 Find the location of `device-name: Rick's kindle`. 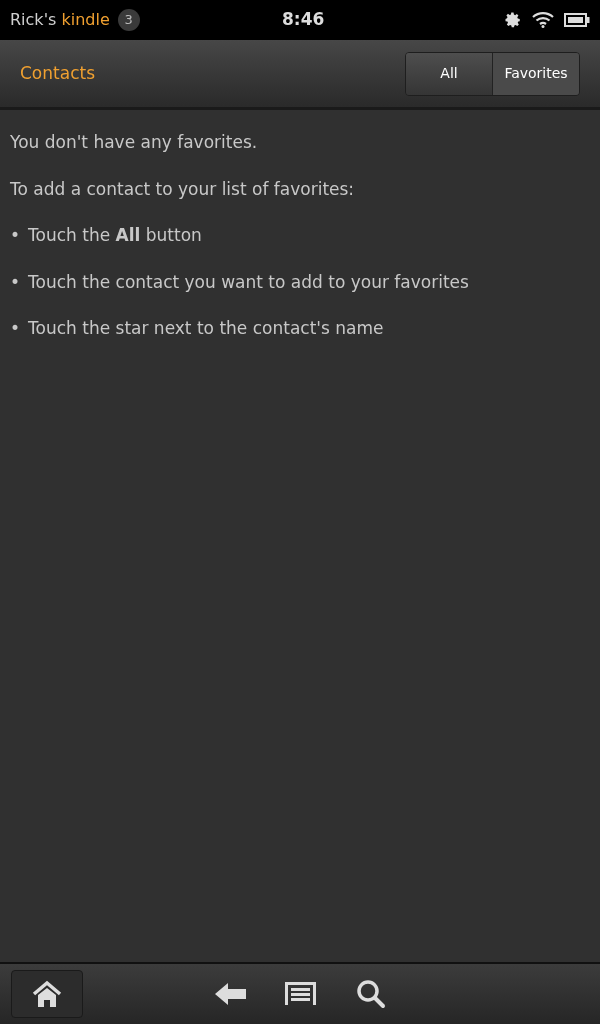

device-name: Rick's kindle is located at coordinates (60, 20).